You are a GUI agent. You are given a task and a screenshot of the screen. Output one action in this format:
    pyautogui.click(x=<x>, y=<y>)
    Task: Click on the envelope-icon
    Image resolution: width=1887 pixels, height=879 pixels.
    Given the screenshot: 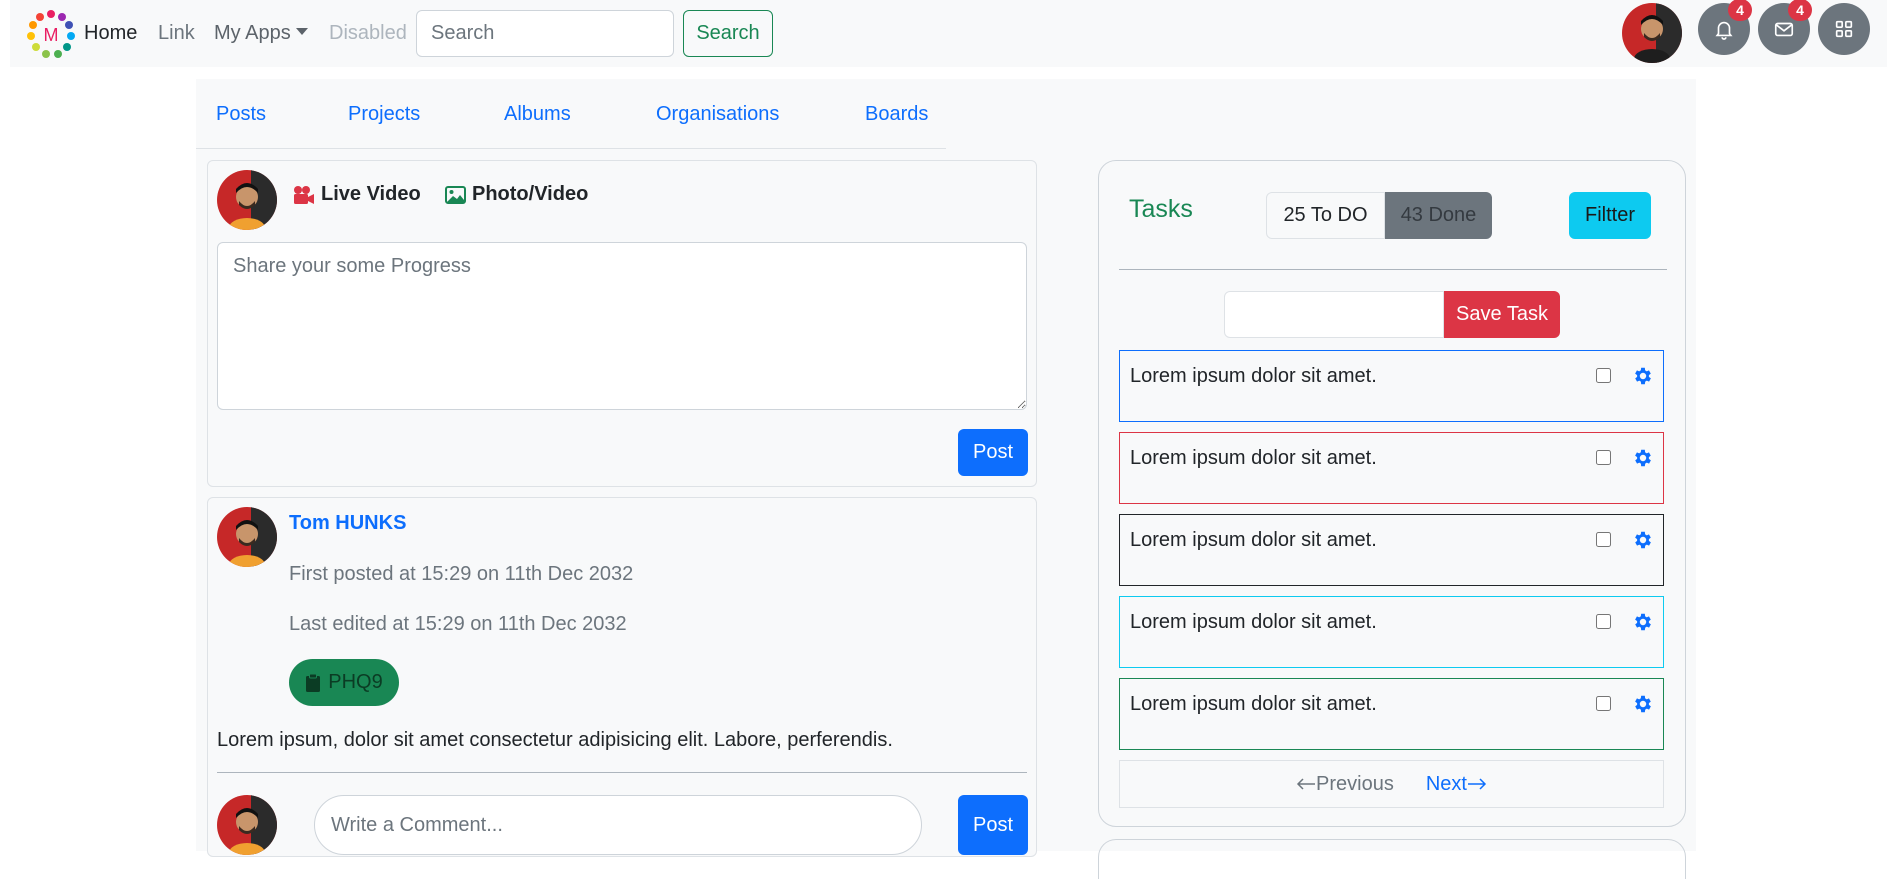 What is the action you would take?
    pyautogui.click(x=1784, y=29)
    